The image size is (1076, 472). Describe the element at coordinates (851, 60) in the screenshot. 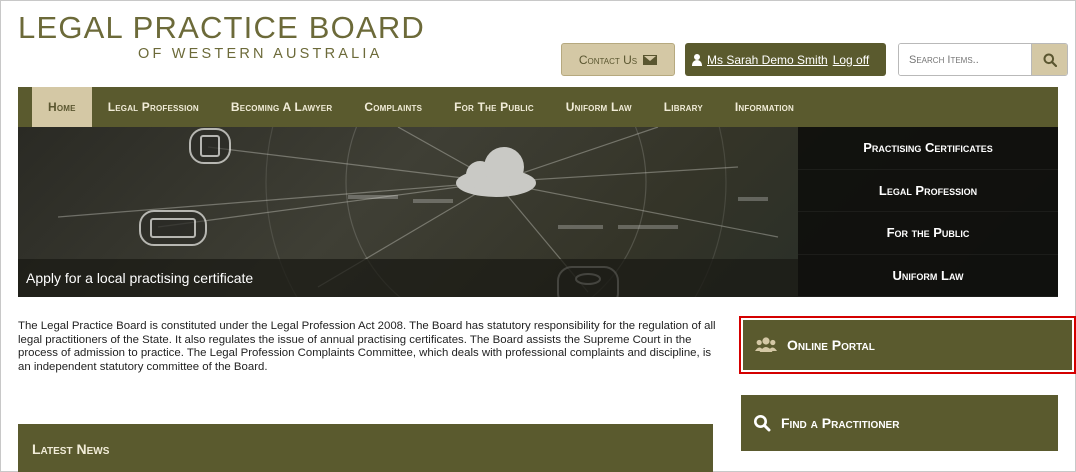

I see `logoff-link: Log off` at that location.